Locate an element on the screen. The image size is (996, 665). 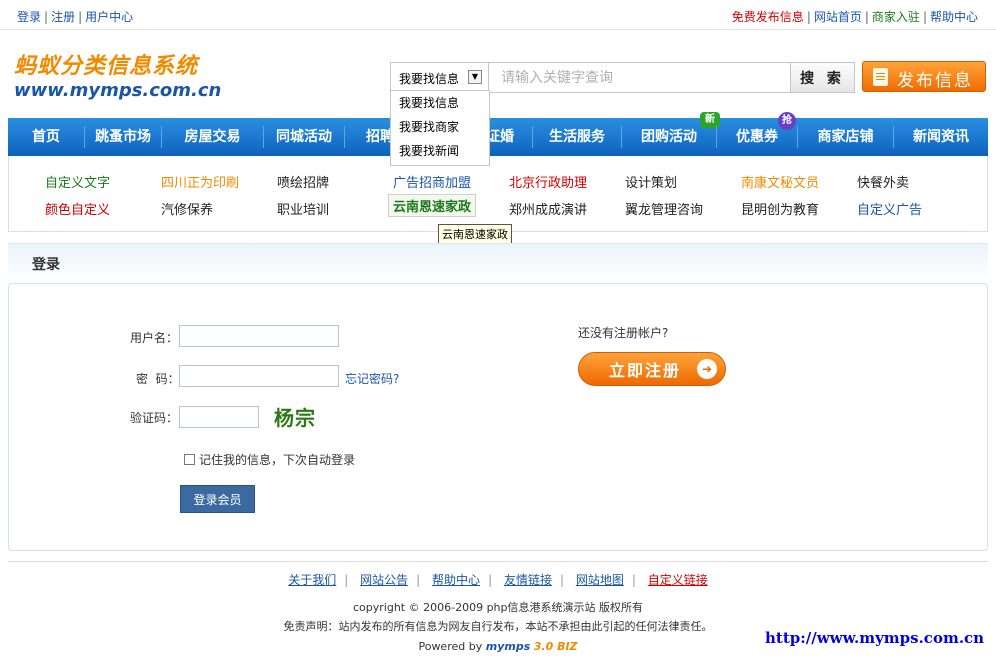
powered-prefix: Powered by is located at coordinates (450, 646).